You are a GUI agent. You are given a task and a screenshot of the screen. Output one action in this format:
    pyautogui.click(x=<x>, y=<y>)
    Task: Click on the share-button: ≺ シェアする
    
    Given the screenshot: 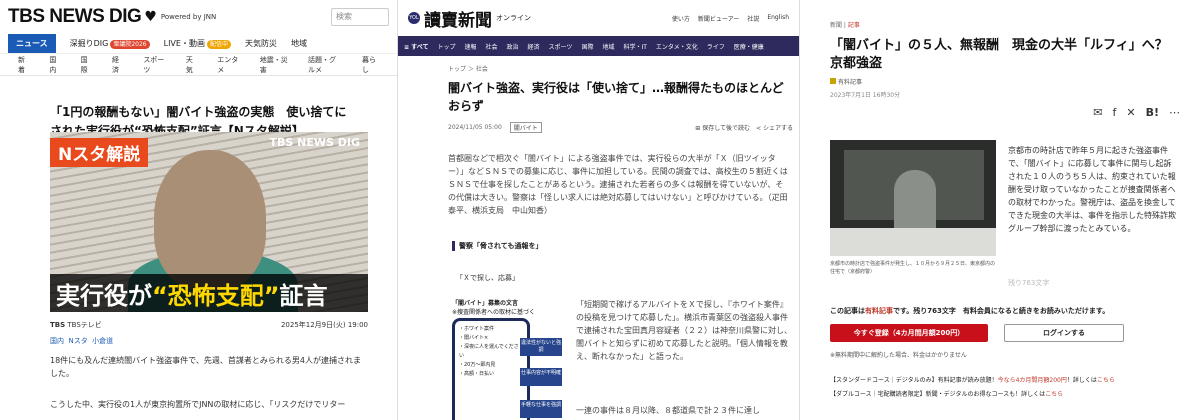 What is the action you would take?
    pyautogui.click(x=774, y=127)
    